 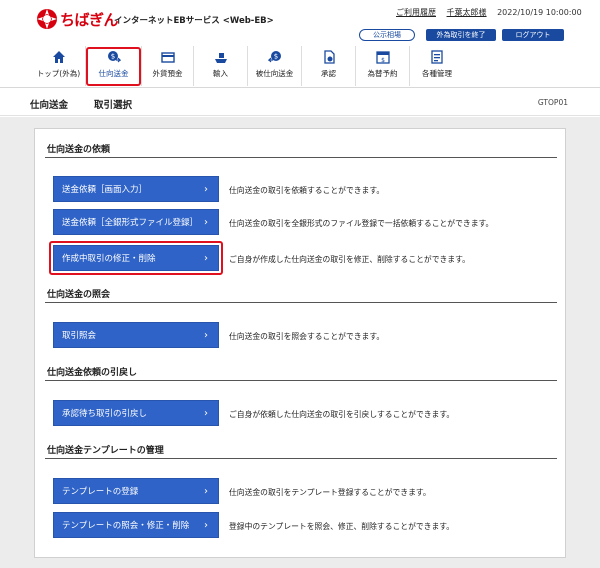 I want to click on nav-item-import: 輸入, so click(x=221, y=66).